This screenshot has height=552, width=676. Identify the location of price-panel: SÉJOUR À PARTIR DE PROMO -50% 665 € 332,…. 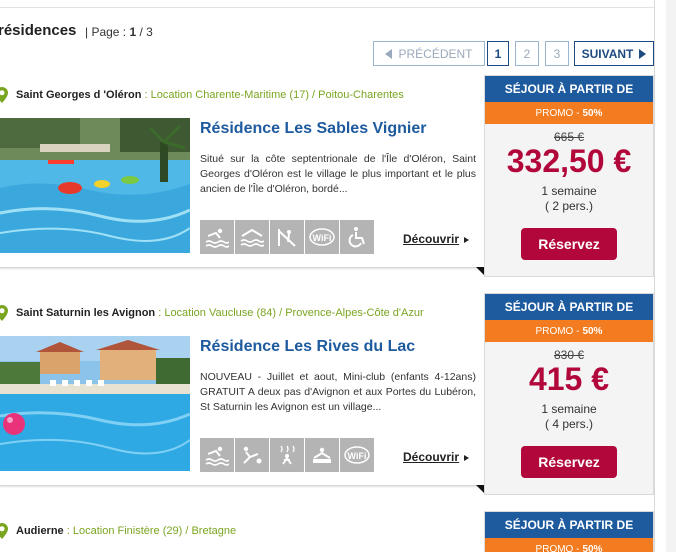
(569, 176).